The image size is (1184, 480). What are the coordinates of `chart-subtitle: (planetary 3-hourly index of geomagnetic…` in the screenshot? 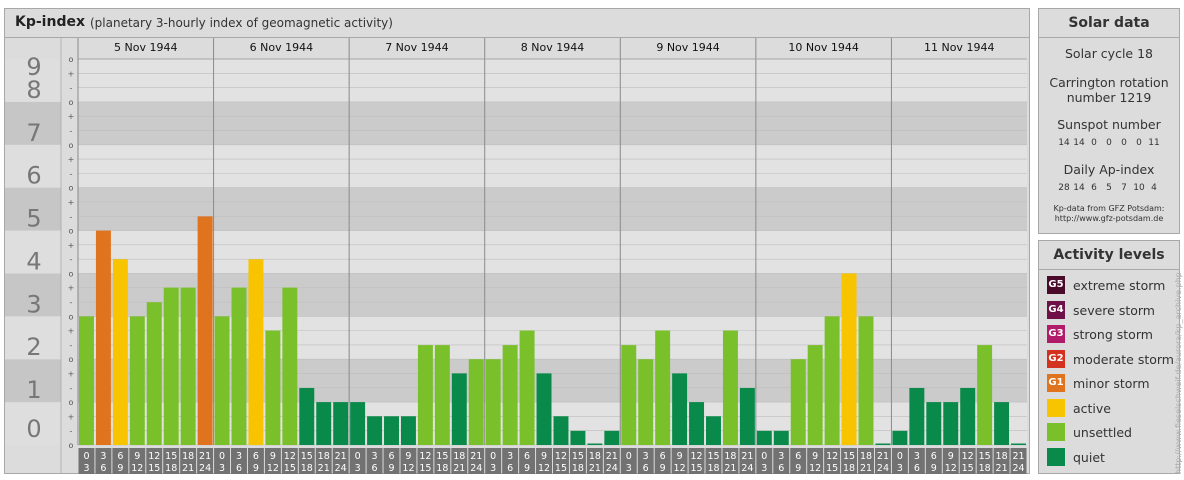 It's located at (241, 23).